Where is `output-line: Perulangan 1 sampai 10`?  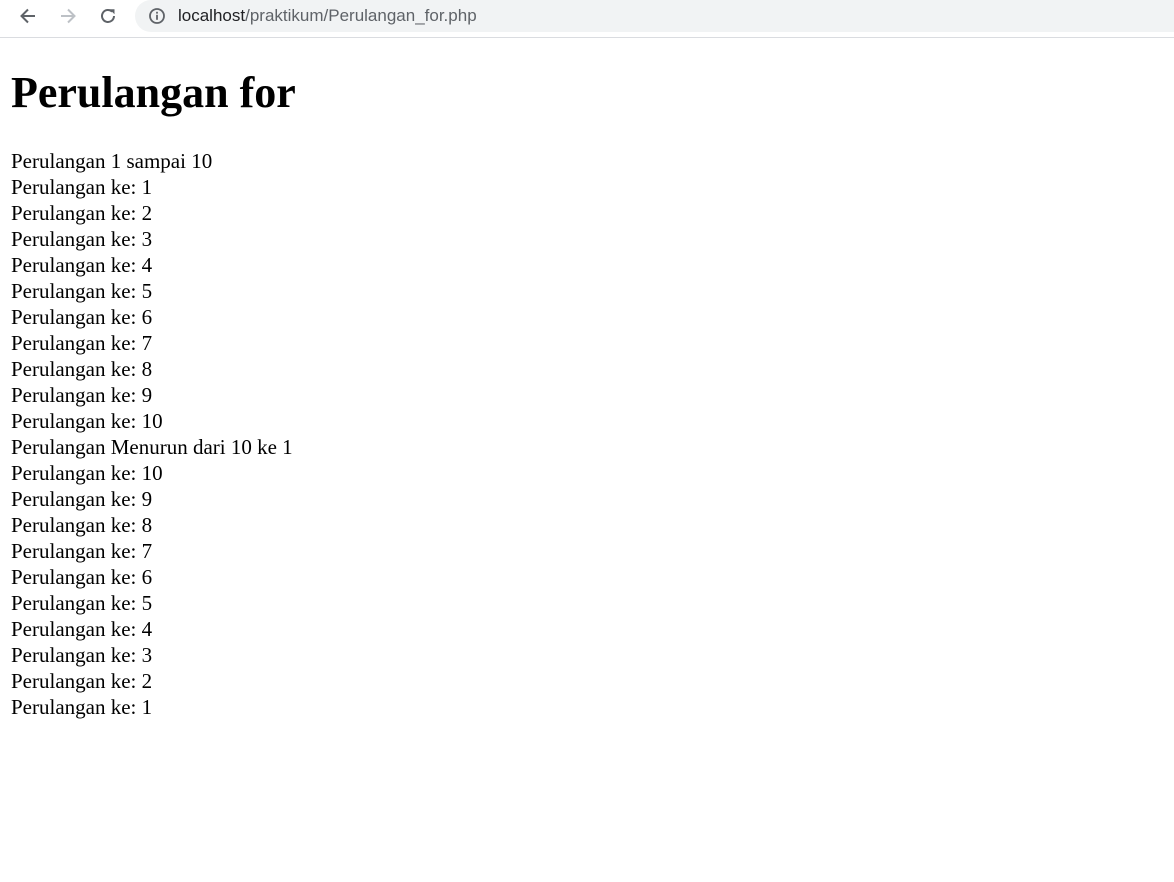
output-line: Perulangan 1 sampai 10 is located at coordinates (112, 161).